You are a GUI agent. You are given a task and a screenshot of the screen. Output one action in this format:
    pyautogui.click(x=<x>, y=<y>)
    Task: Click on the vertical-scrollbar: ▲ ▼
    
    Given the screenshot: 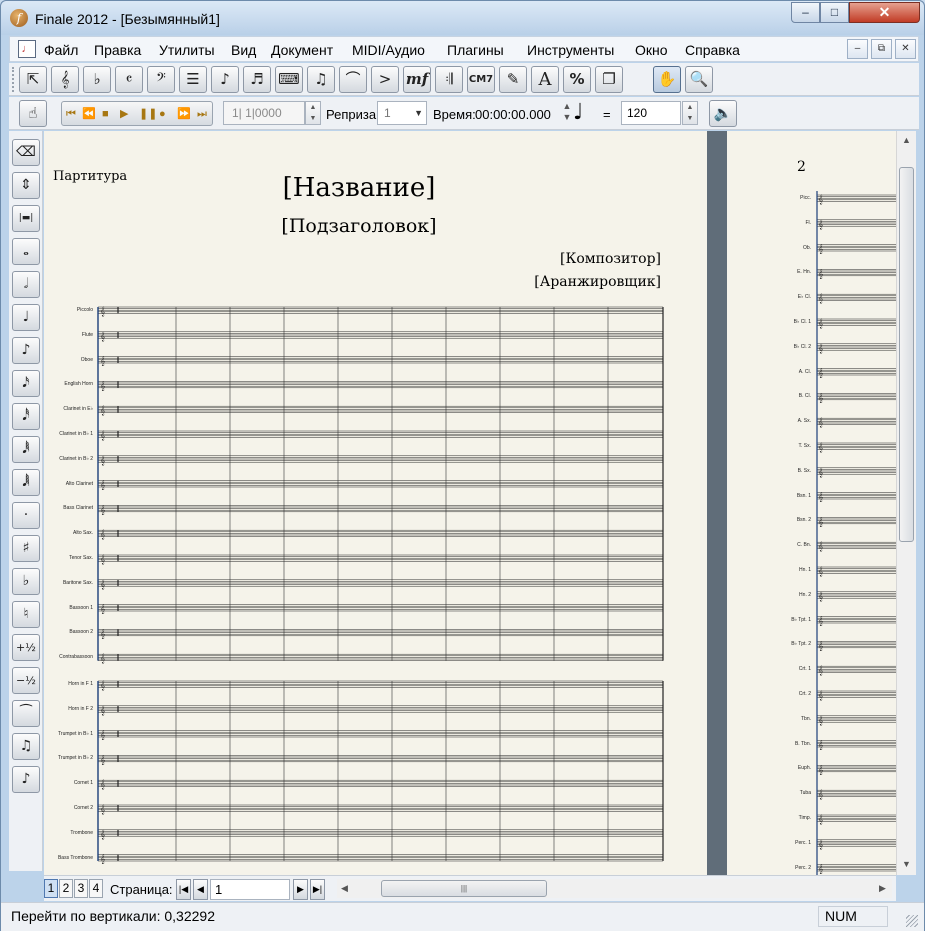 What is the action you would take?
    pyautogui.click(x=906, y=503)
    